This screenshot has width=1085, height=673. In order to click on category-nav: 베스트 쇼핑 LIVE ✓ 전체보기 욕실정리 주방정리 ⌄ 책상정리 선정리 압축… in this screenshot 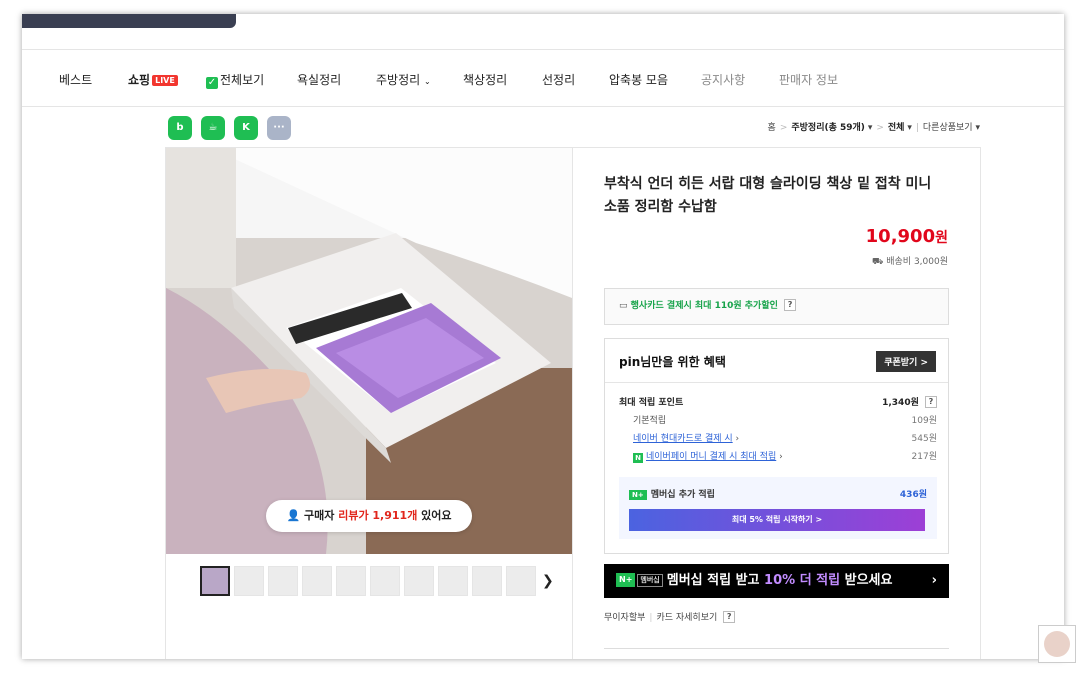, I will do `click(543, 78)`.